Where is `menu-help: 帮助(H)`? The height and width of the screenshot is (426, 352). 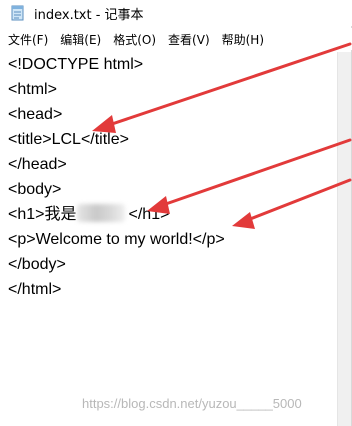 menu-help: 帮助(H) is located at coordinates (243, 39).